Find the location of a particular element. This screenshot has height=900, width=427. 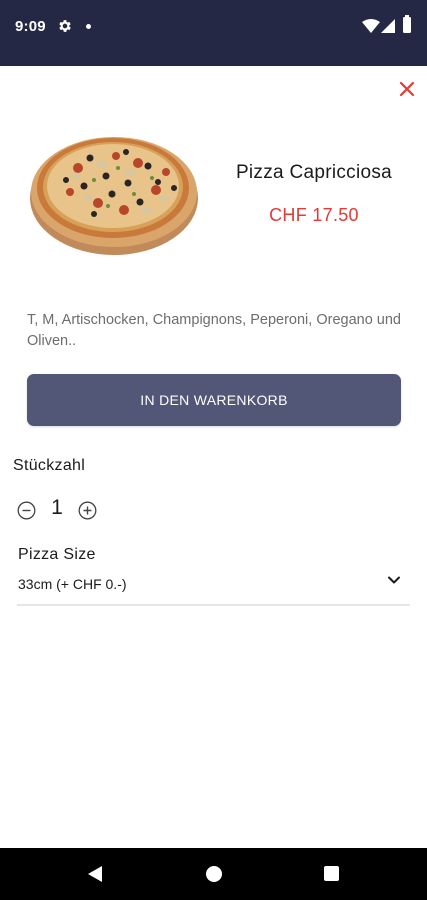

size-selected-value: 33cm (+ CHF 0.-) is located at coordinates (72, 584).